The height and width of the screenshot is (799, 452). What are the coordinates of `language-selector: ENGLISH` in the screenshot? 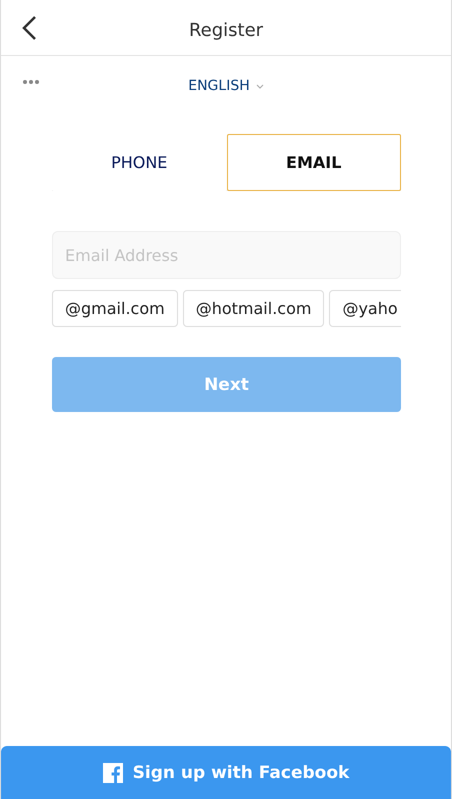 It's located at (226, 86).